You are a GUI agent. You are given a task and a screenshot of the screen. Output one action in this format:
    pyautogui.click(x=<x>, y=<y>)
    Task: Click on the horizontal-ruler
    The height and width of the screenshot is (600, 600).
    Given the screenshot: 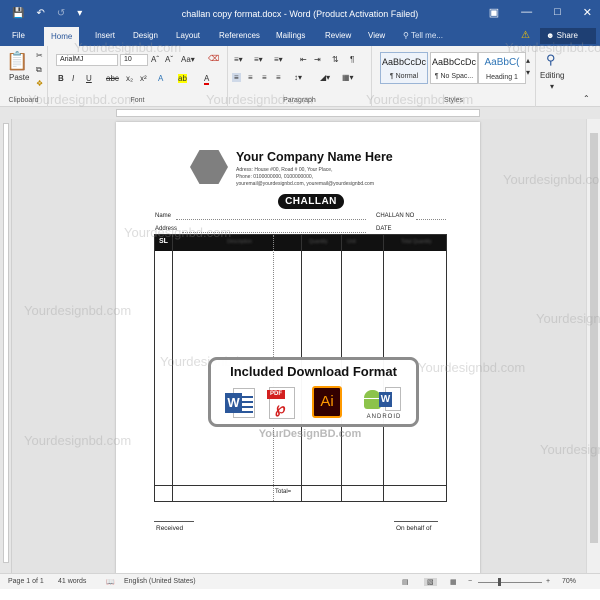 What is the action you would take?
    pyautogui.click(x=300, y=113)
    